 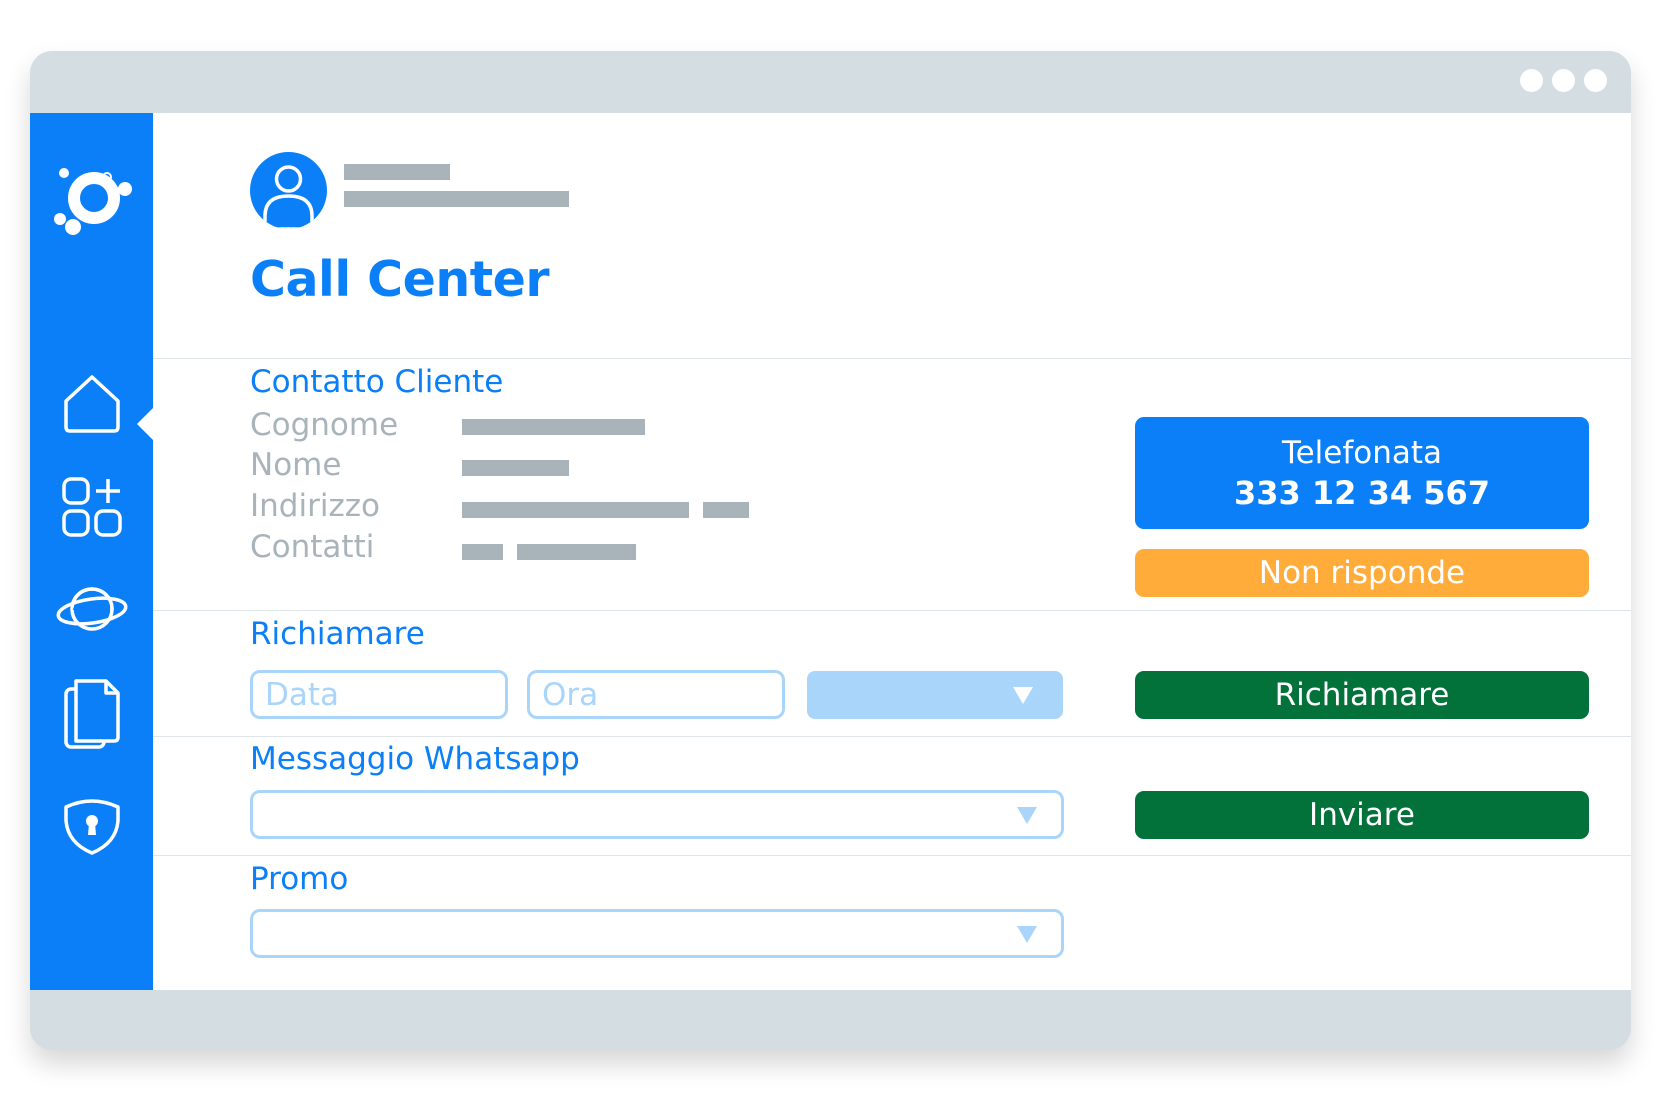 What do you see at coordinates (315, 506) in the screenshot?
I see `field-label-indirizzo: Indirizzo` at bounding box center [315, 506].